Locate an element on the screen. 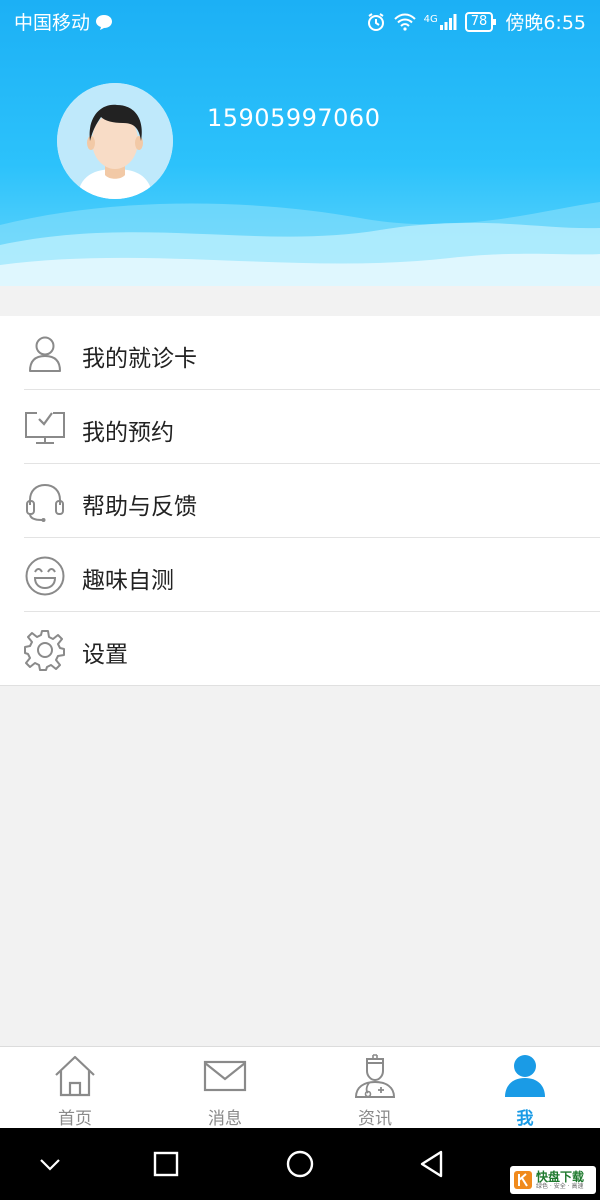 This screenshot has width=600, height=1200. chat-bubble-icon is located at coordinates (104, 22).